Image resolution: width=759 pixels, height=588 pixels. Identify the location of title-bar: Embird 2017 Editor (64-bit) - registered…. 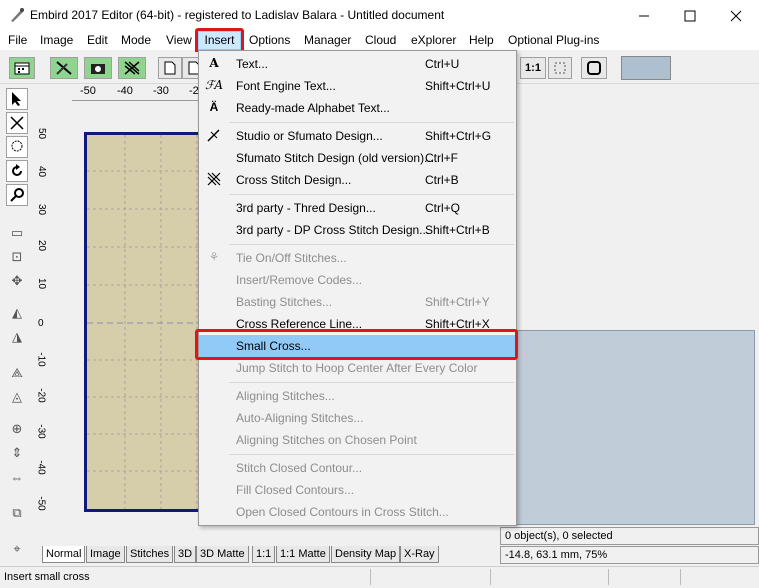
(379, 15).